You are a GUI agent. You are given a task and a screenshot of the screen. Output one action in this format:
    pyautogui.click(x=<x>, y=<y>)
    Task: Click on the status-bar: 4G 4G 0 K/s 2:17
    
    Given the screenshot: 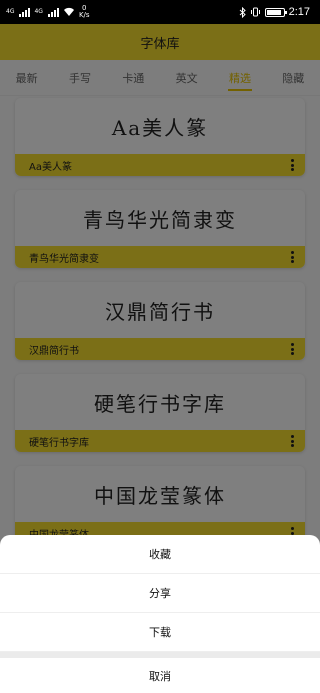 What is the action you would take?
    pyautogui.click(x=160, y=12)
    